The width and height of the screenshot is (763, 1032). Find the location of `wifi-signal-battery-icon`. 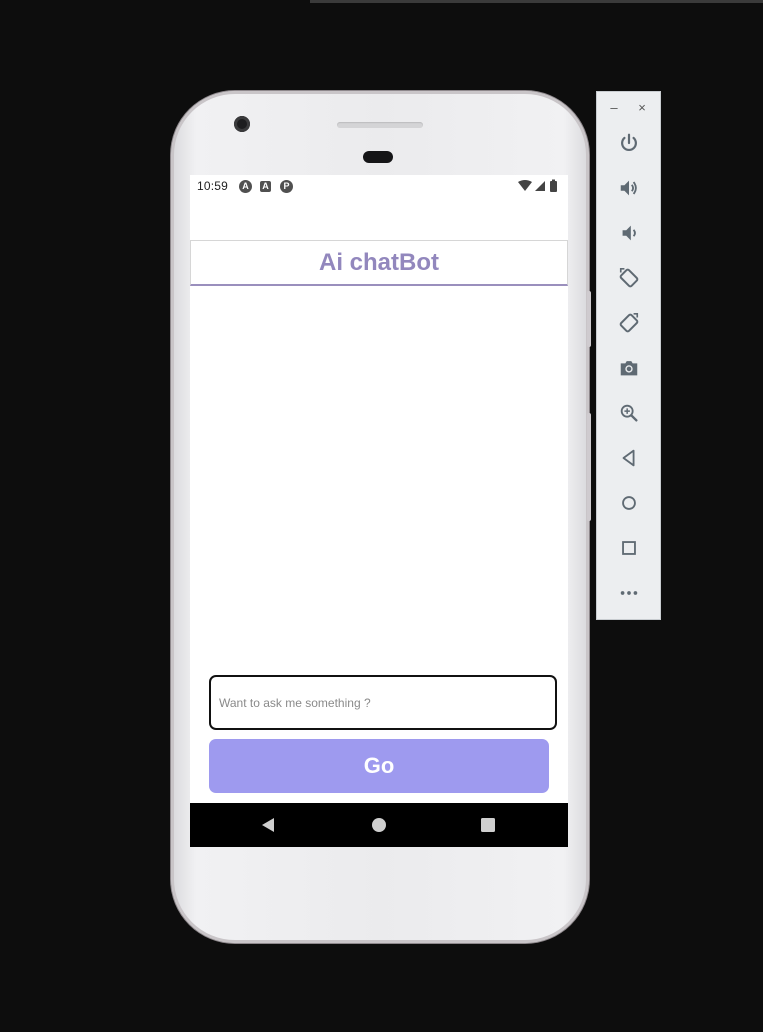

wifi-signal-battery-icon is located at coordinates (537, 185).